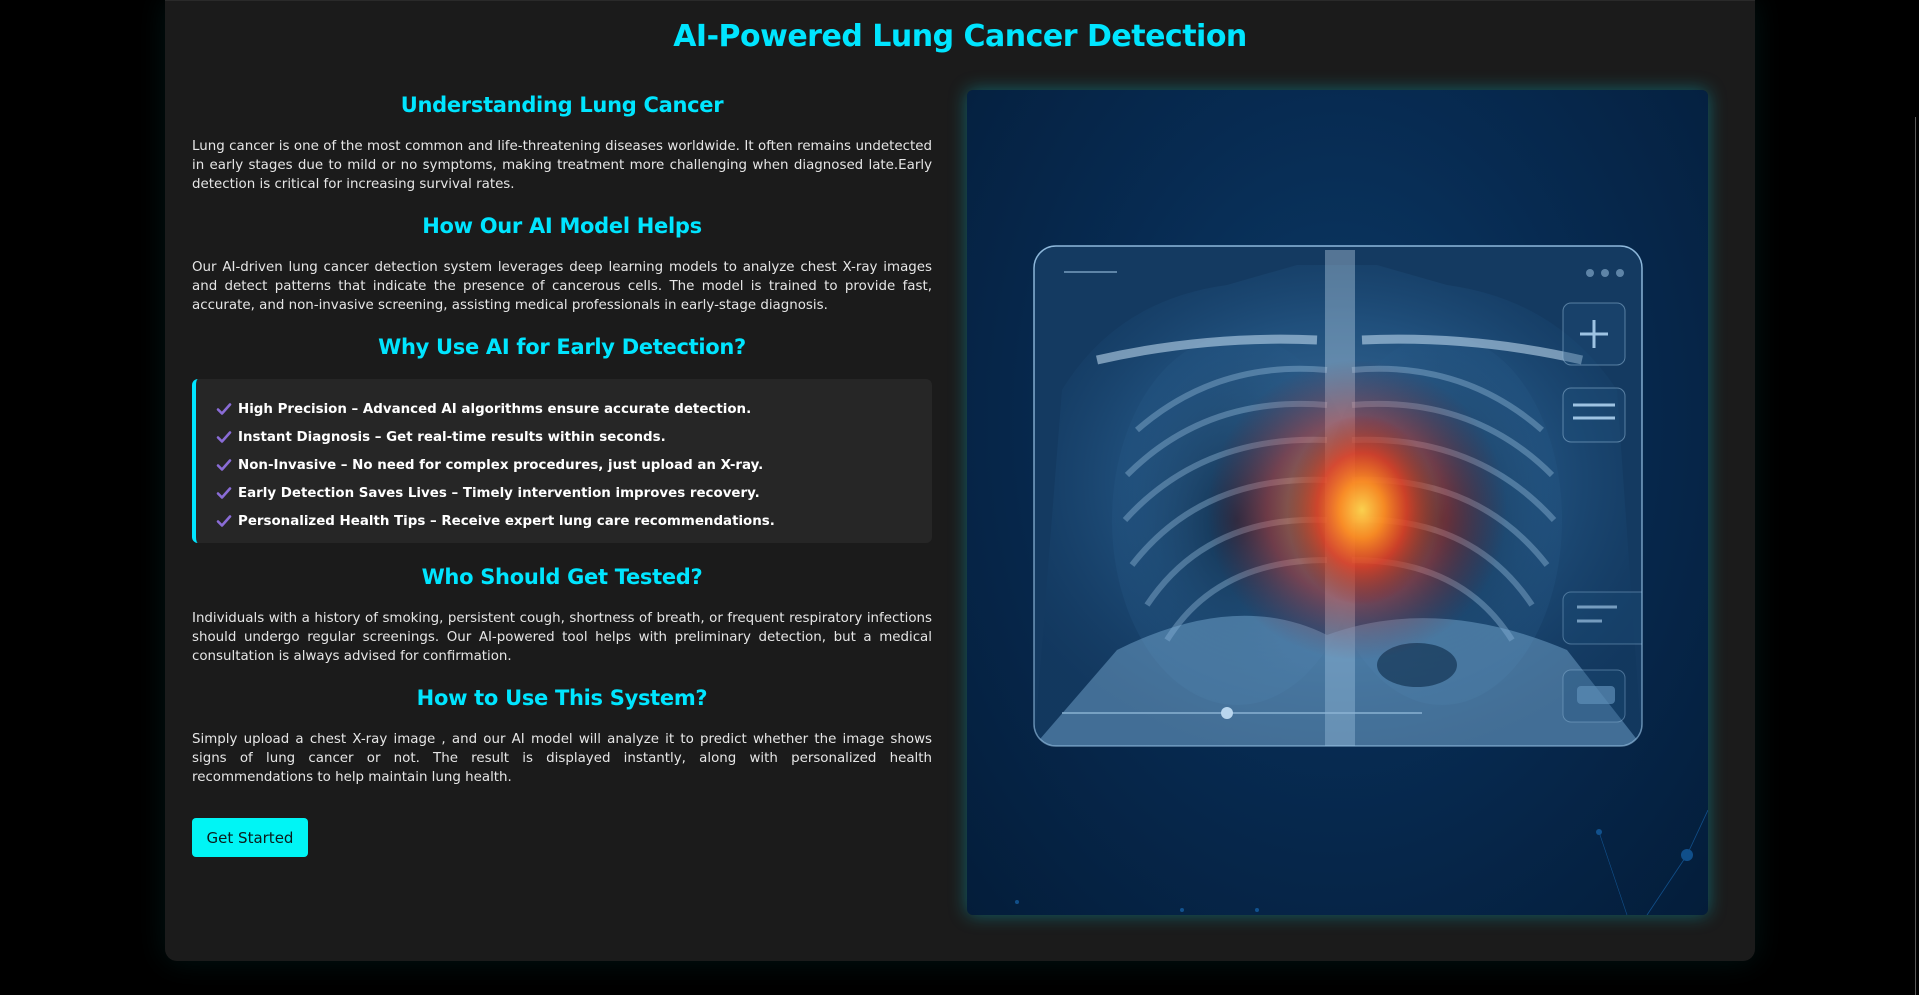  What do you see at coordinates (562, 577) in the screenshot?
I see `heading-who-tested: Who Should Get Tested?` at bounding box center [562, 577].